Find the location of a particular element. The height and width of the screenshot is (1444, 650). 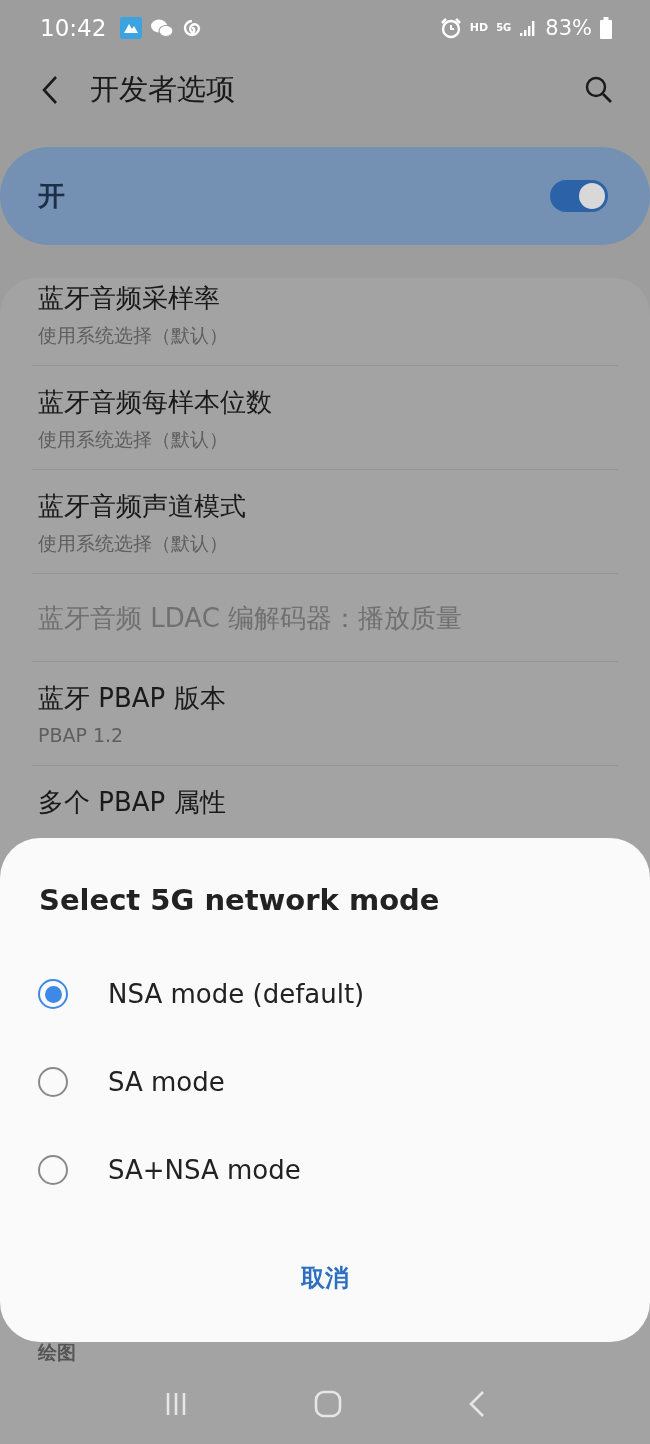

app-icon is located at coordinates (131, 27).